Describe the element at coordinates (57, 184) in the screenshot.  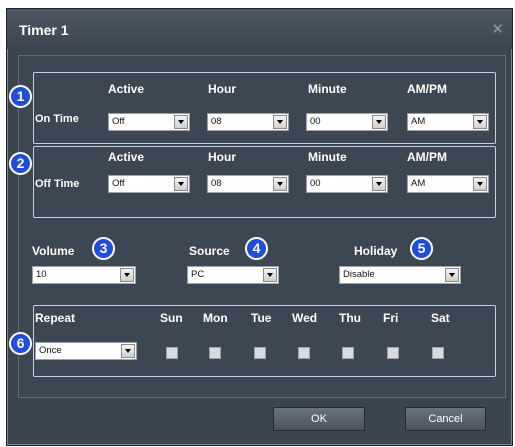
I see `off-time-label: Off Time` at that location.